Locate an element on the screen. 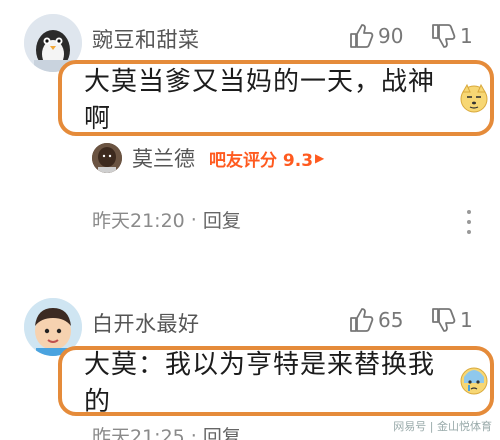 This screenshot has width=500, height=440. like-count: 90 is located at coordinates (391, 36).